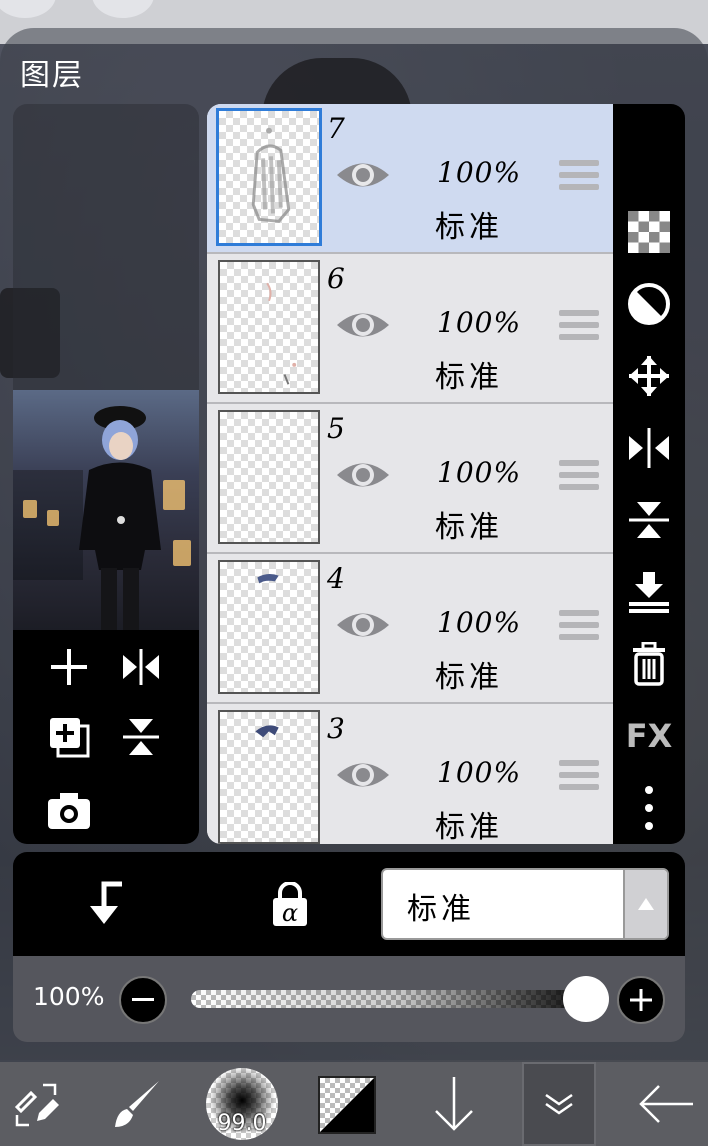 Image resolution: width=708 pixels, height=1146 pixels. What do you see at coordinates (525, 904) in the screenshot?
I see `blend-mode-select: 标准` at bounding box center [525, 904].